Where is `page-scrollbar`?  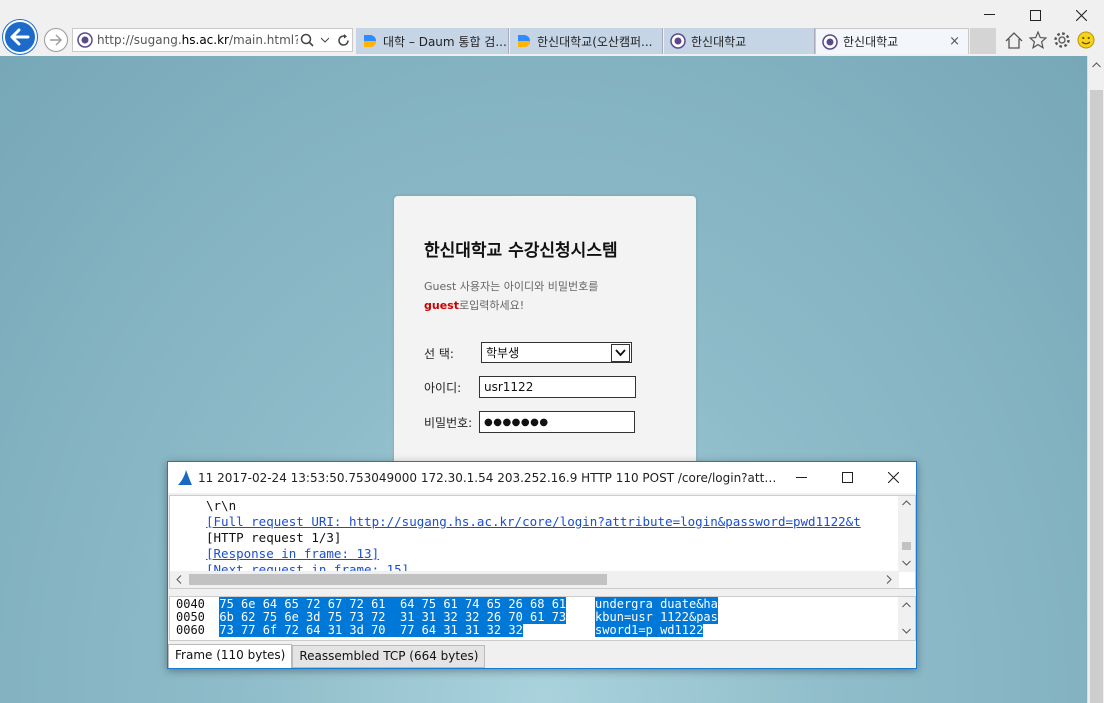 page-scrollbar is located at coordinates (1095, 379).